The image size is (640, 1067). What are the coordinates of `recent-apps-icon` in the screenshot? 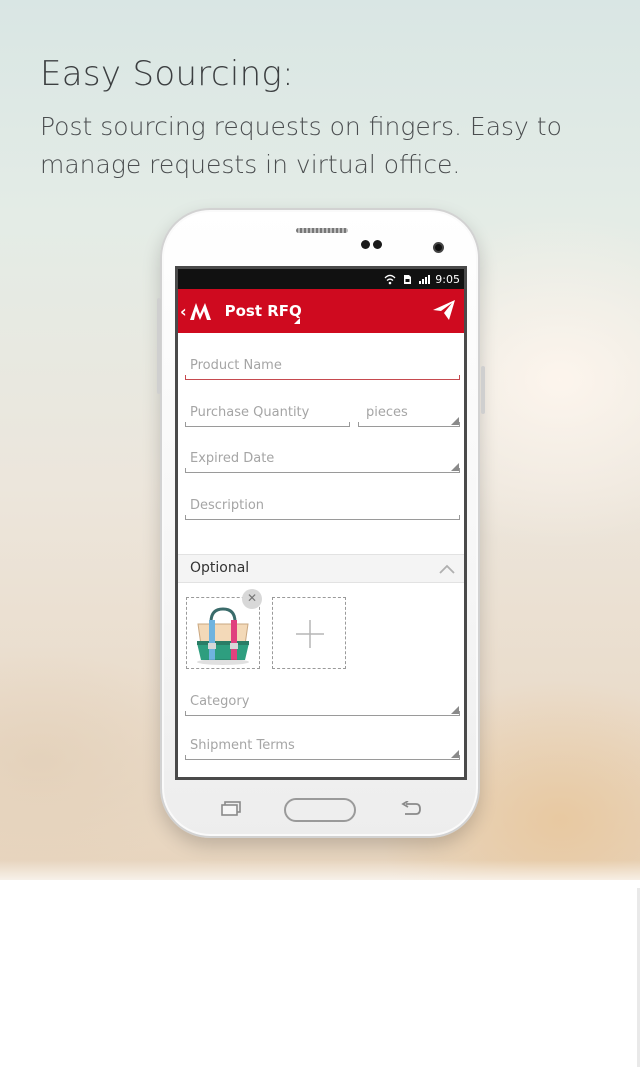 It's located at (231, 809).